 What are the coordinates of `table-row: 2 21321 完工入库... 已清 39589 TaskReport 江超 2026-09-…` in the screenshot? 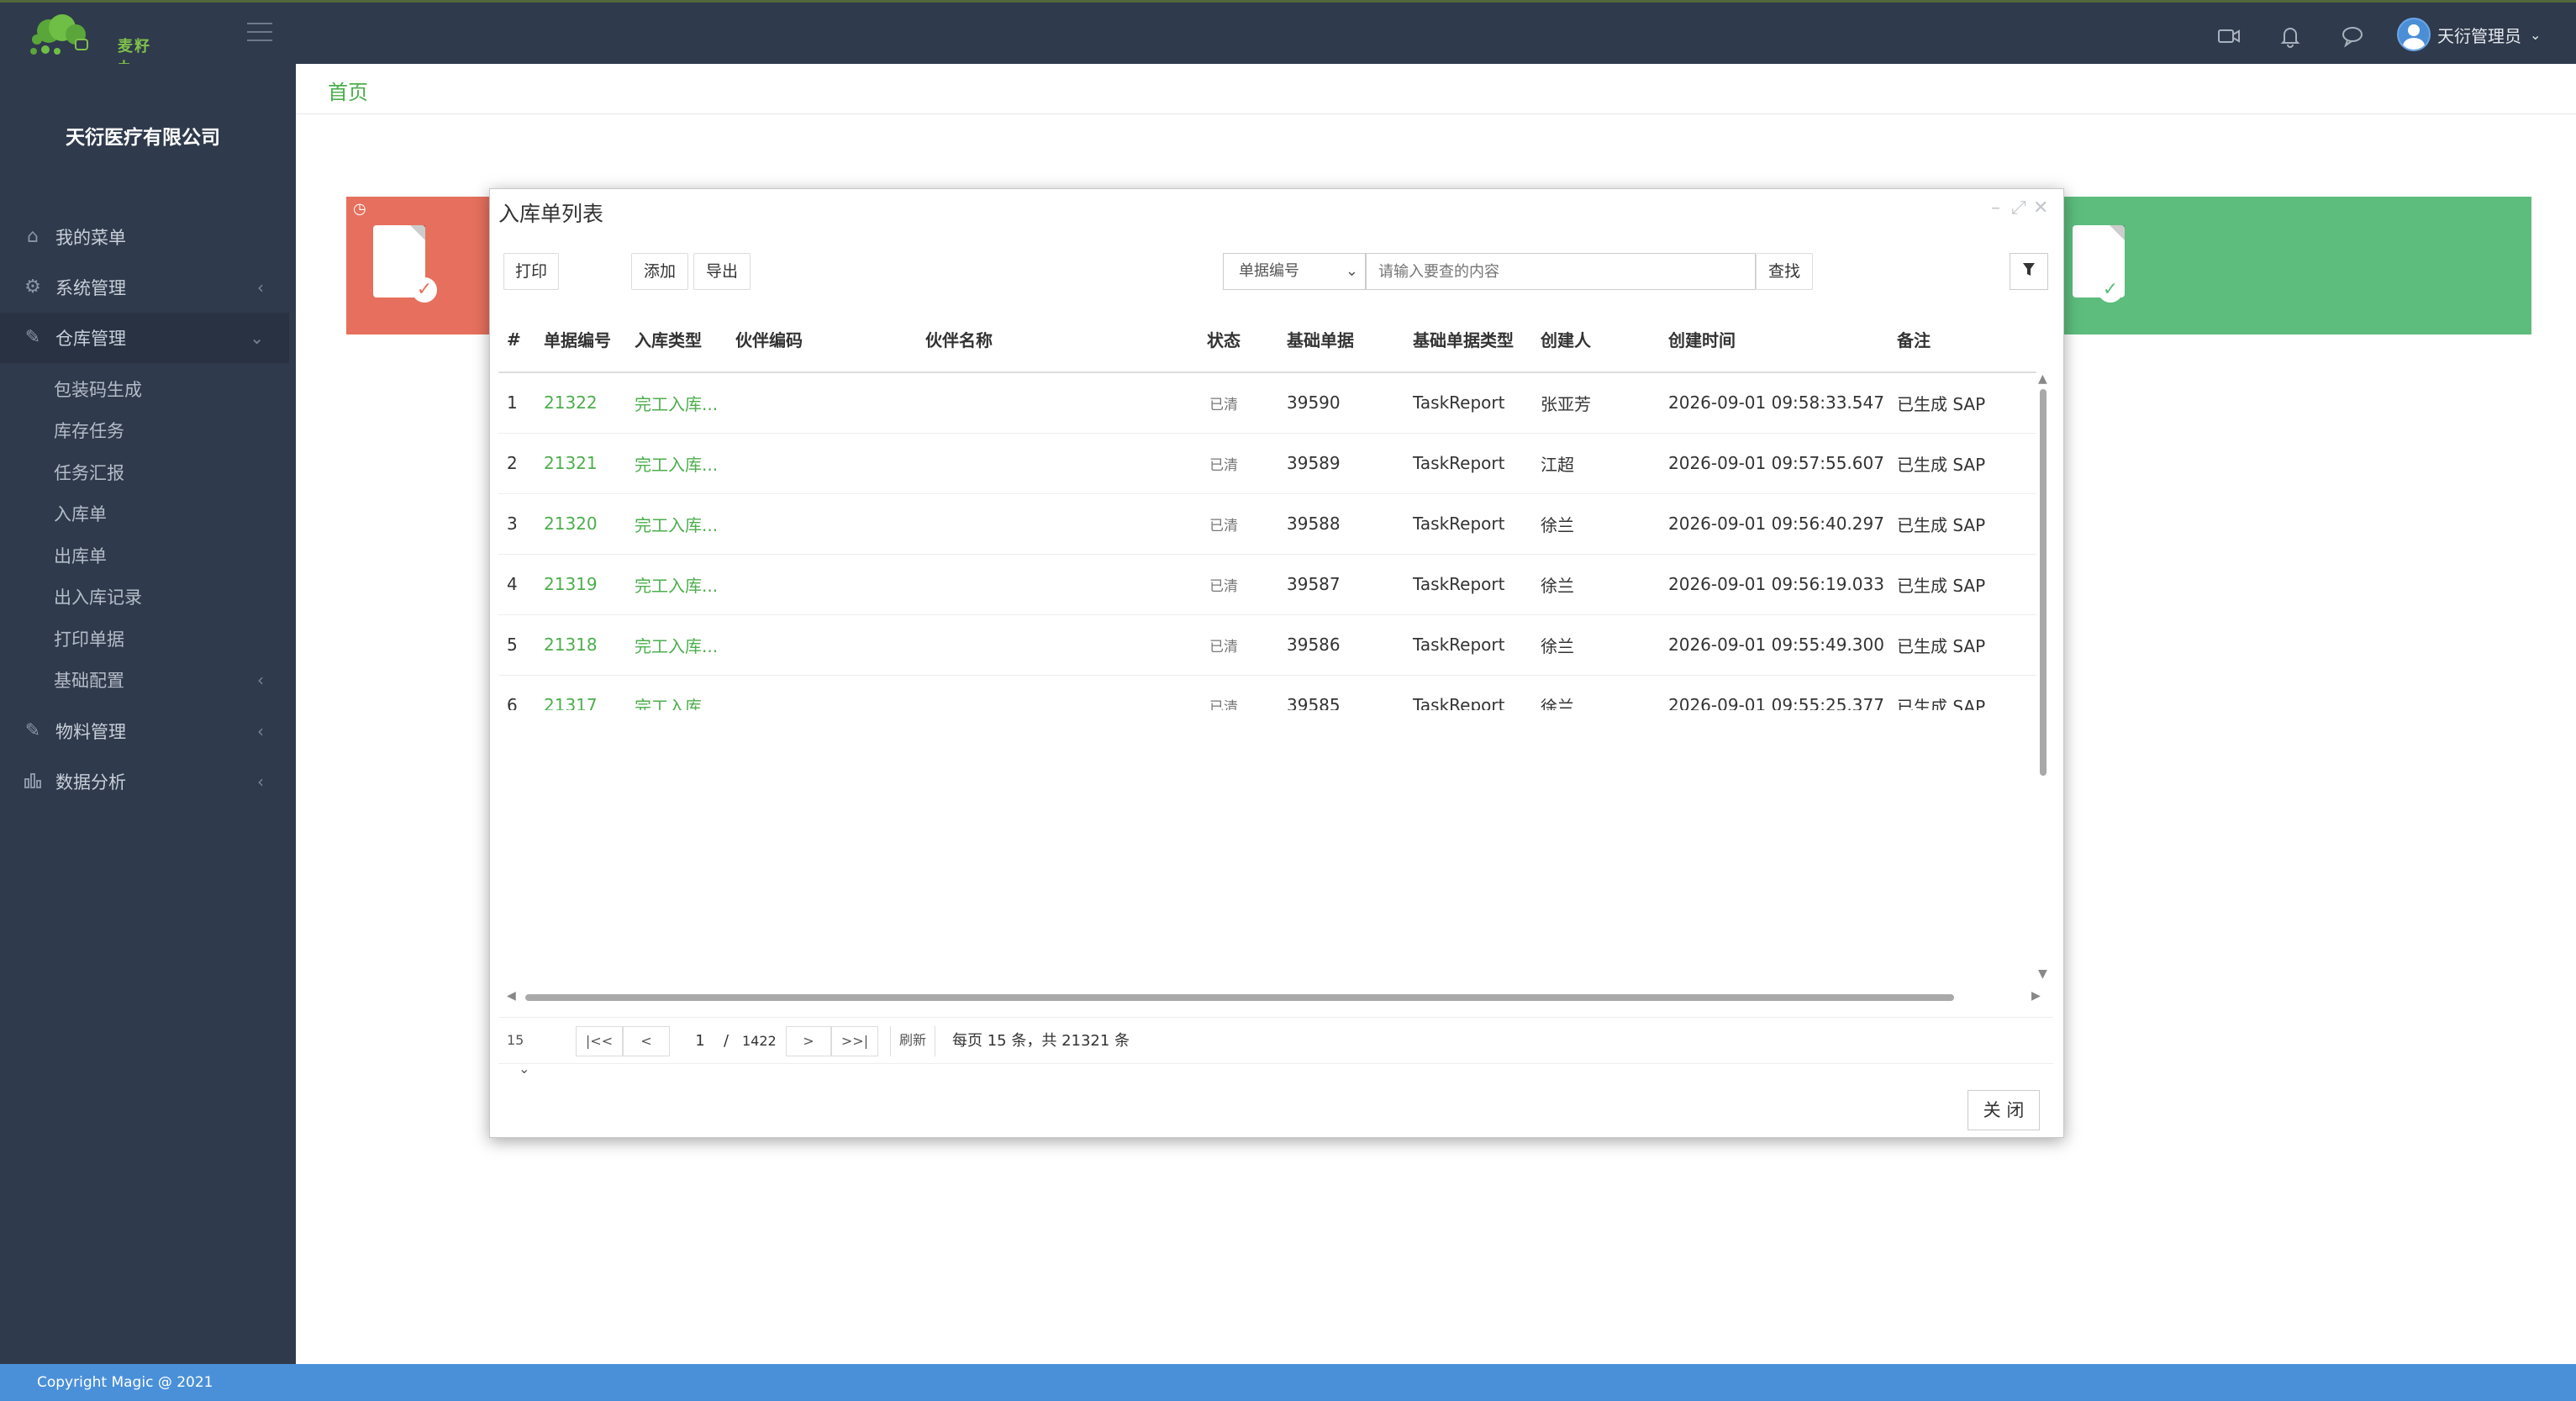 It's located at (1267, 463).